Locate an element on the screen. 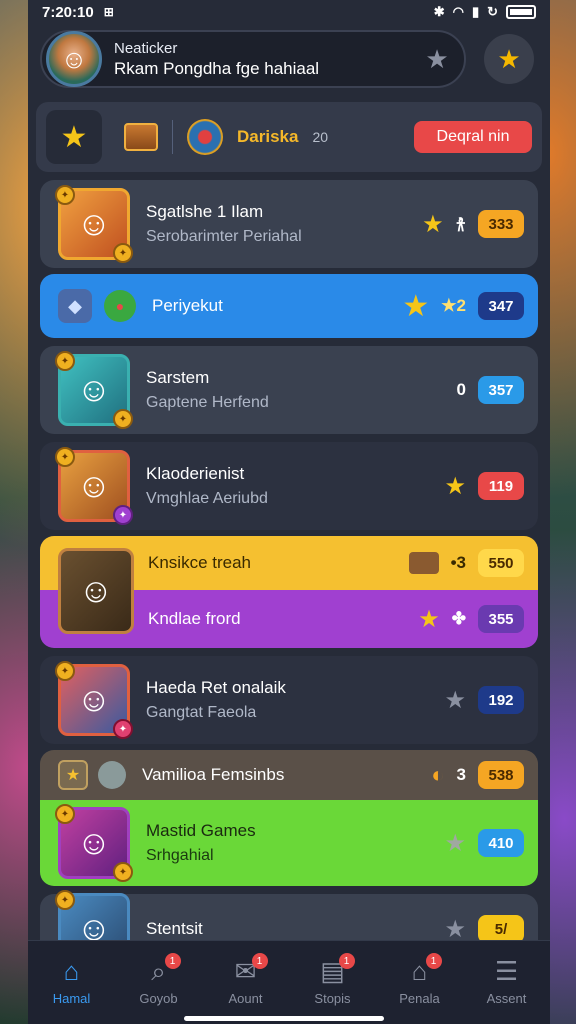 Image resolution: width=576 pixels, height=1024 pixels. nav-item-mail: ✉ 1 Aount is located at coordinates (246, 979).